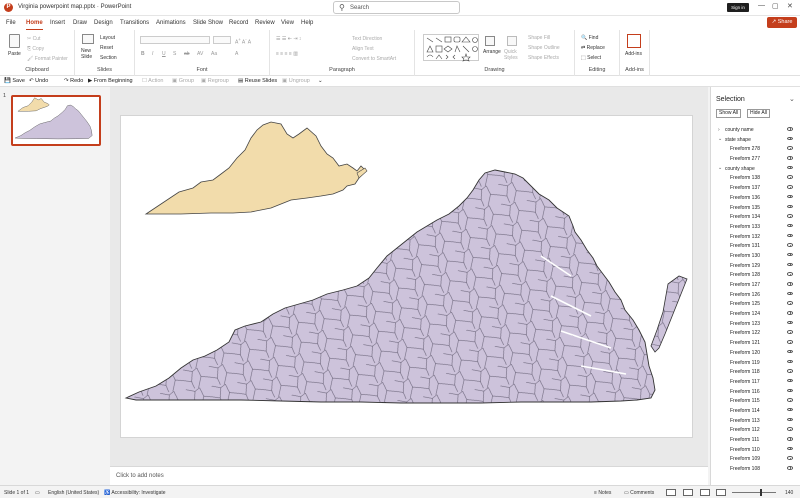 This screenshot has width=800, height=498. I want to click on maximize-button: ▢, so click(775, 6).